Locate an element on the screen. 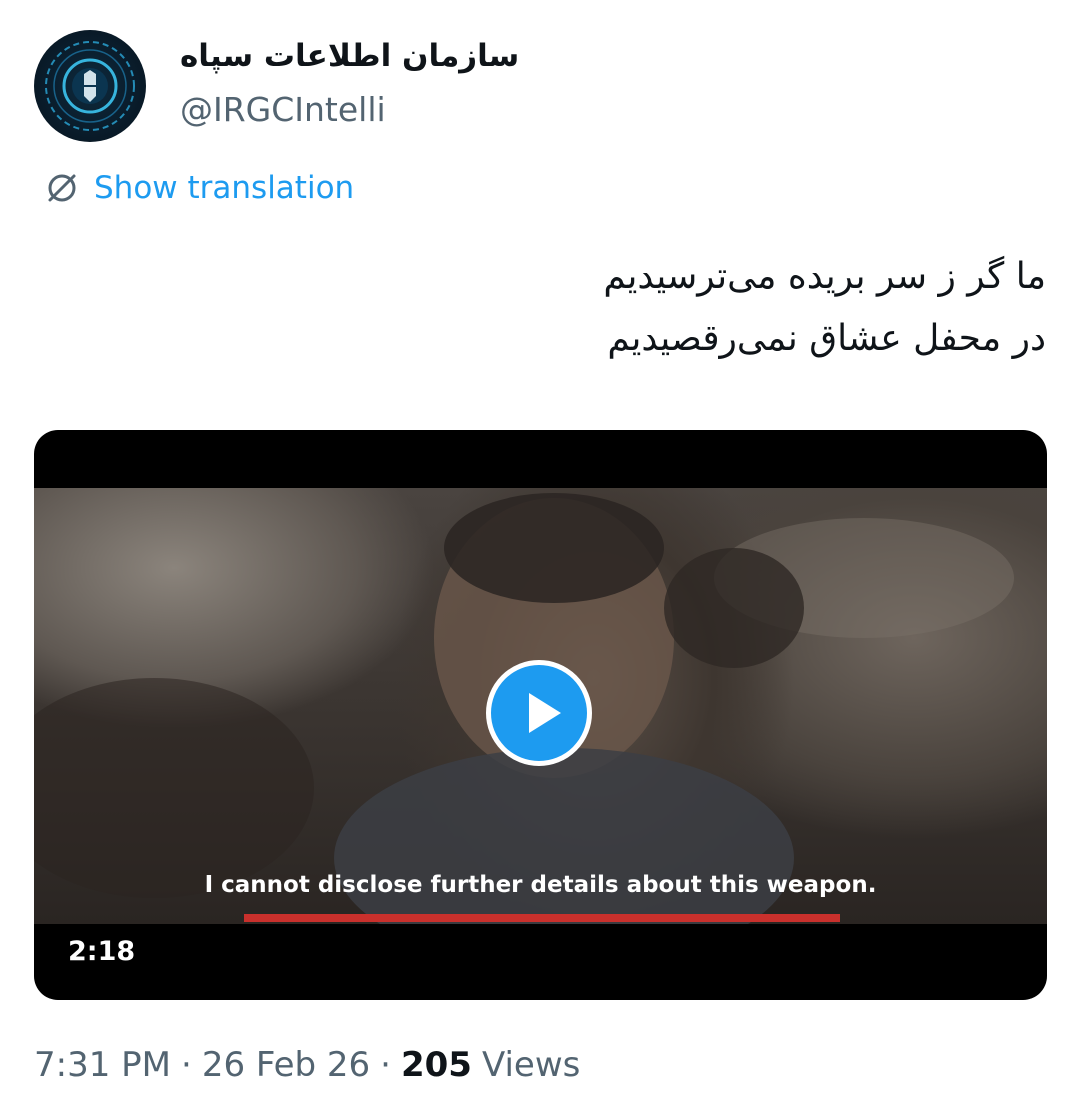  play-icon is located at coordinates (545, 713).